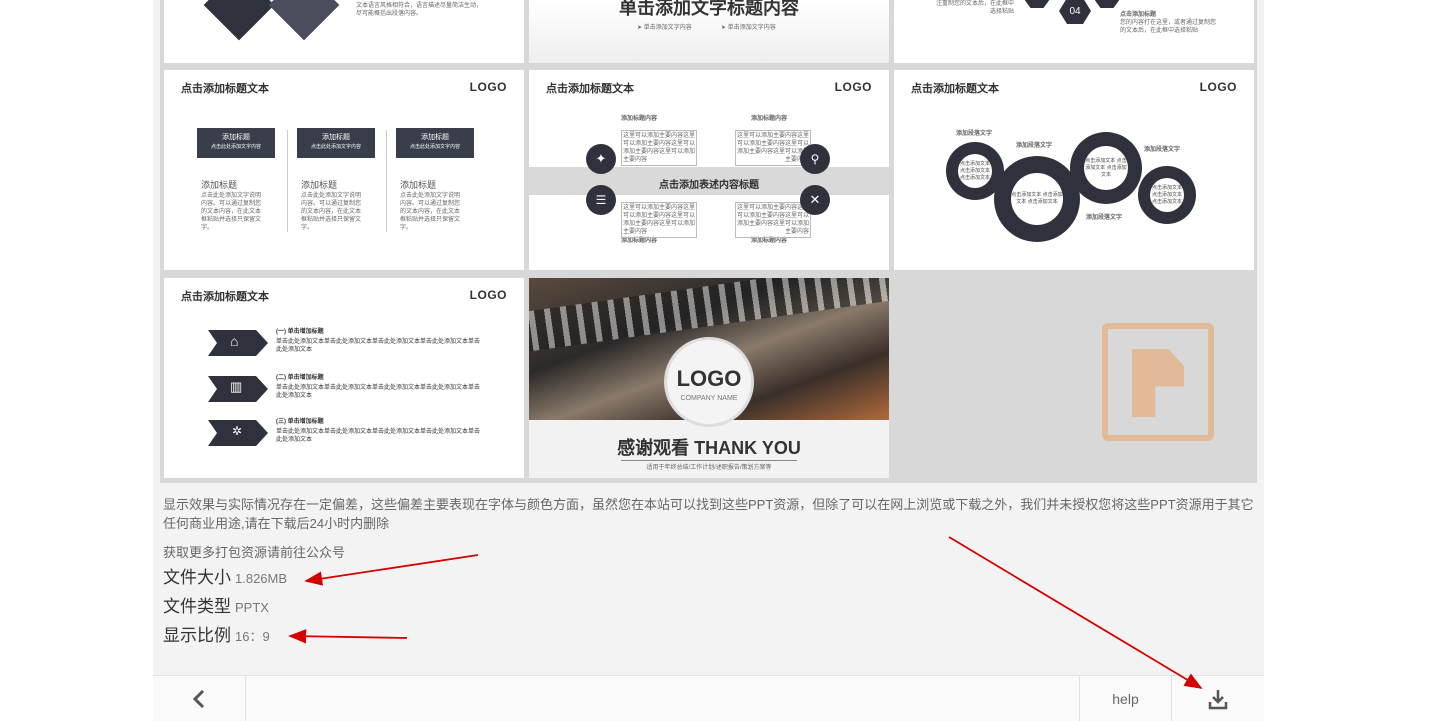 The height and width of the screenshot is (721, 1451). What do you see at coordinates (254, 552) in the screenshot?
I see `more-resources-text: 获取更多打包资源请前往公众号` at bounding box center [254, 552].